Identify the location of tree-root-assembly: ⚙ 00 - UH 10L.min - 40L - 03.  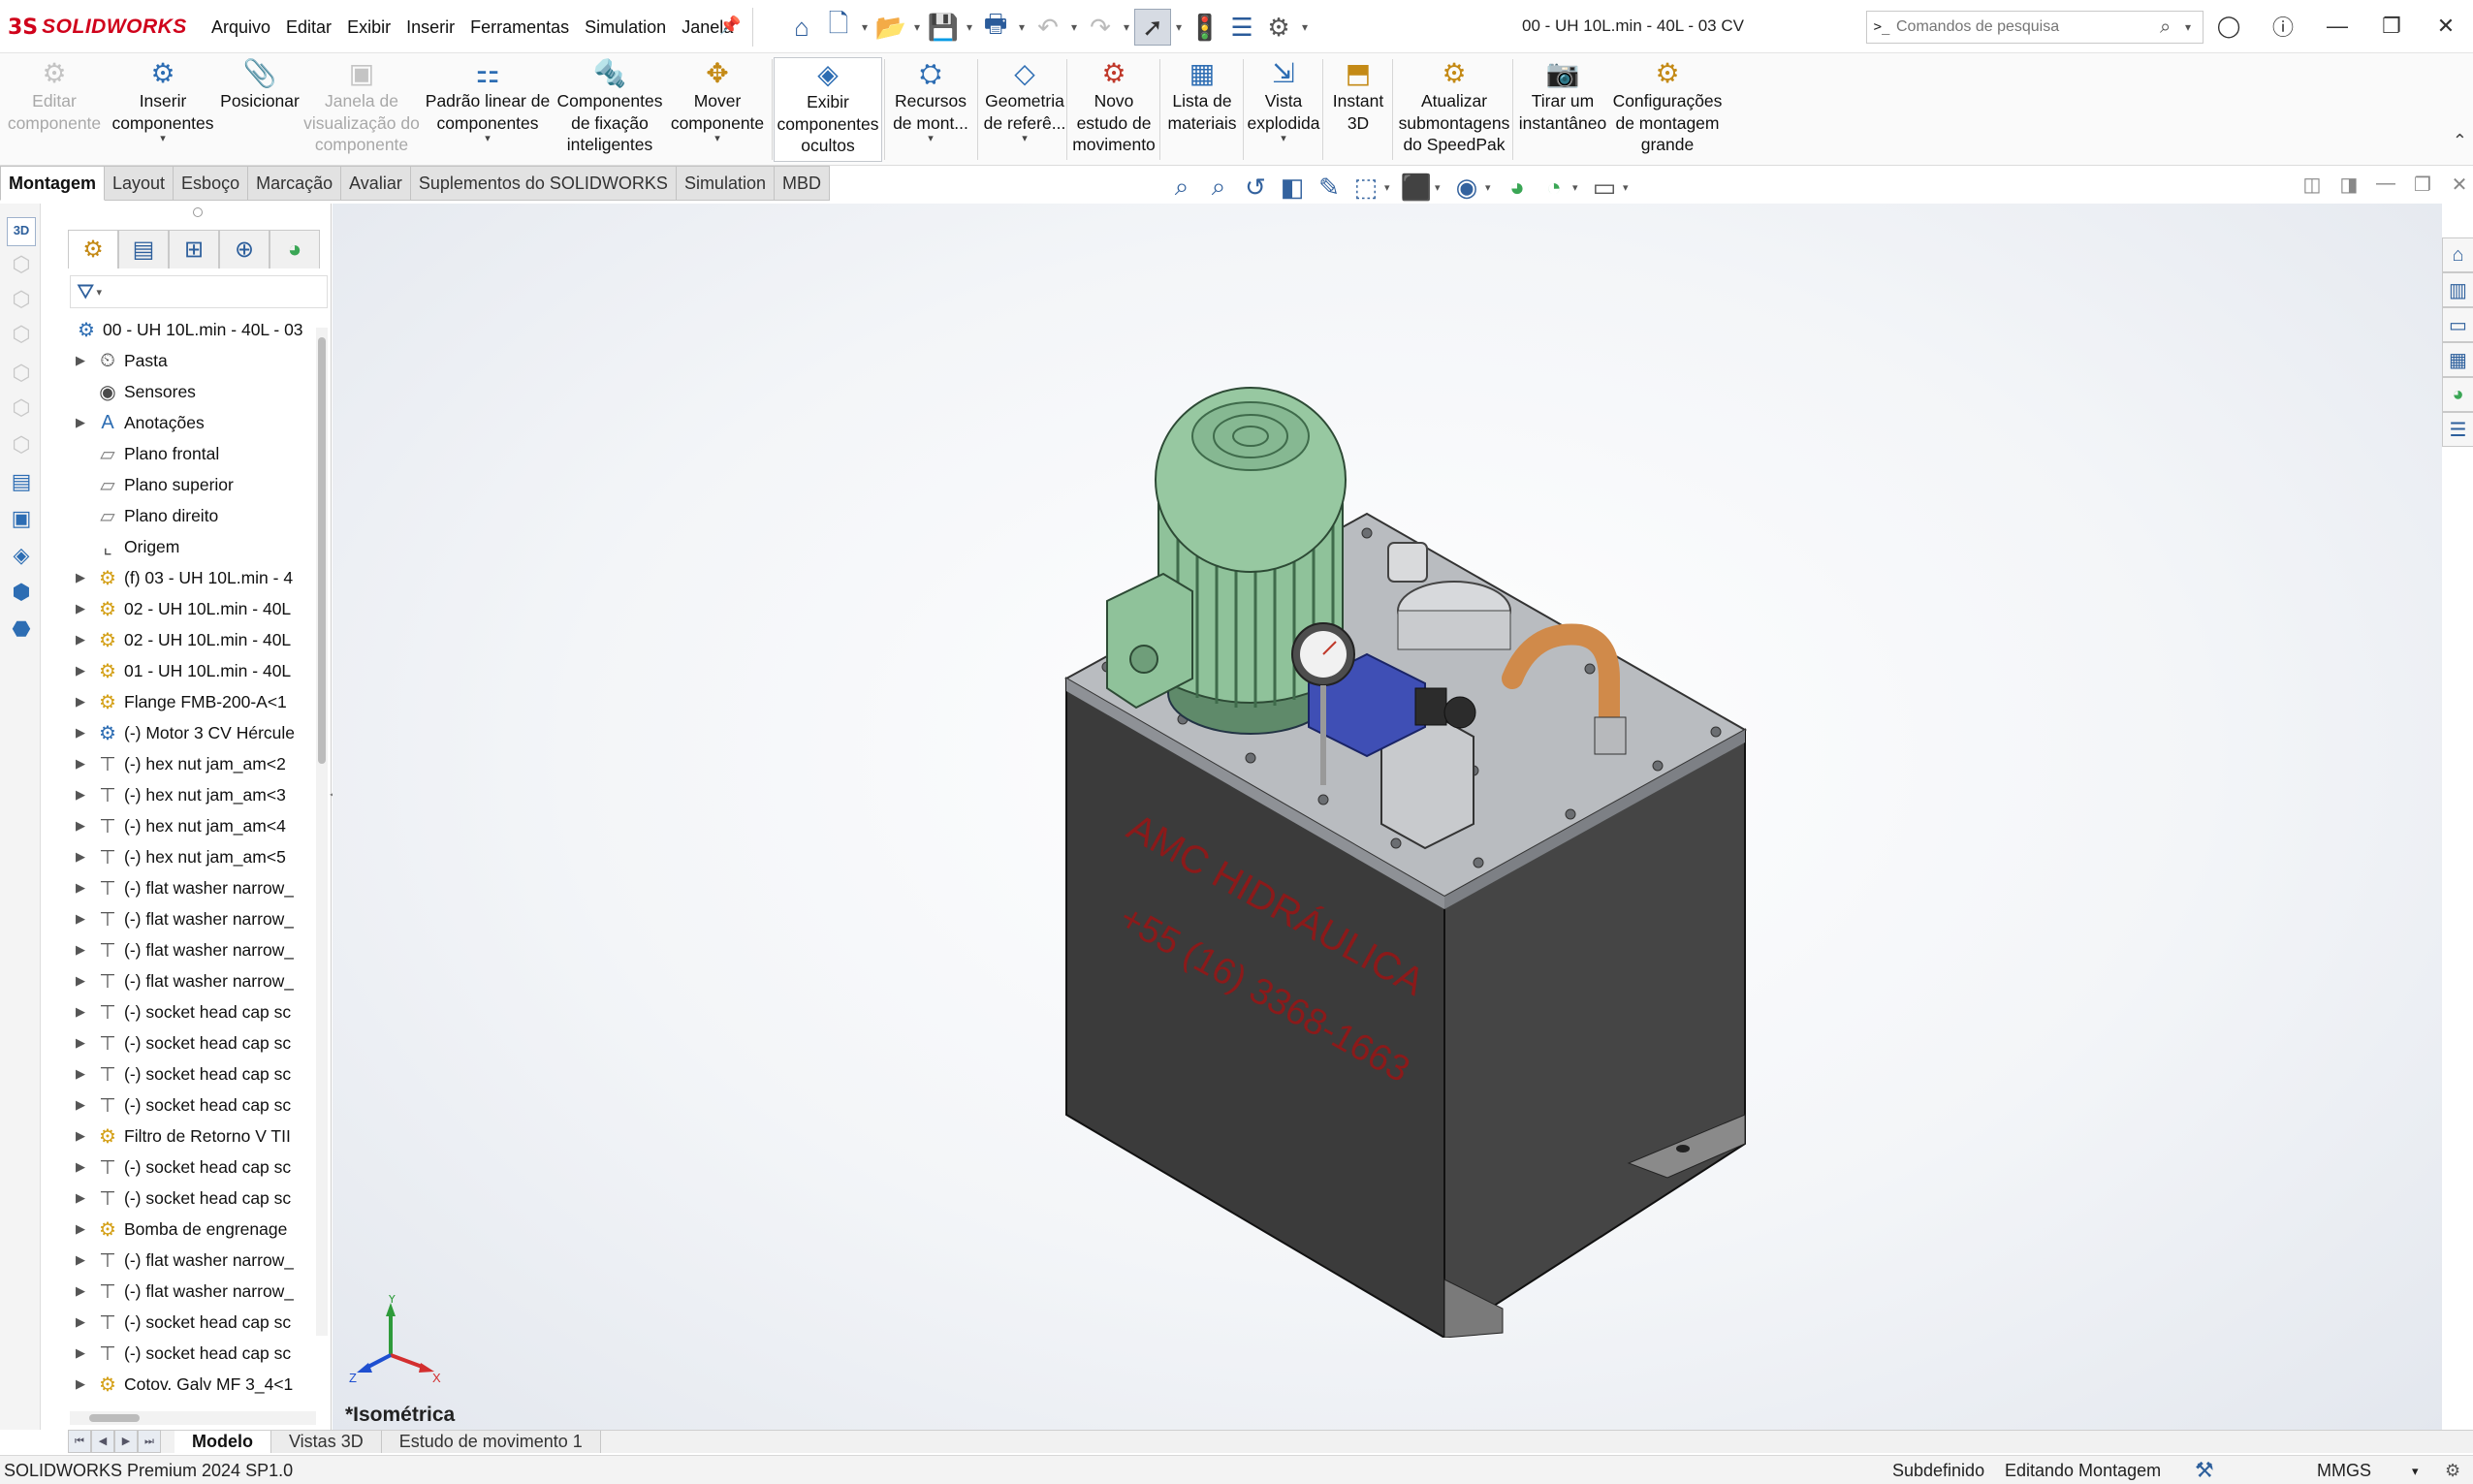
(193, 329).